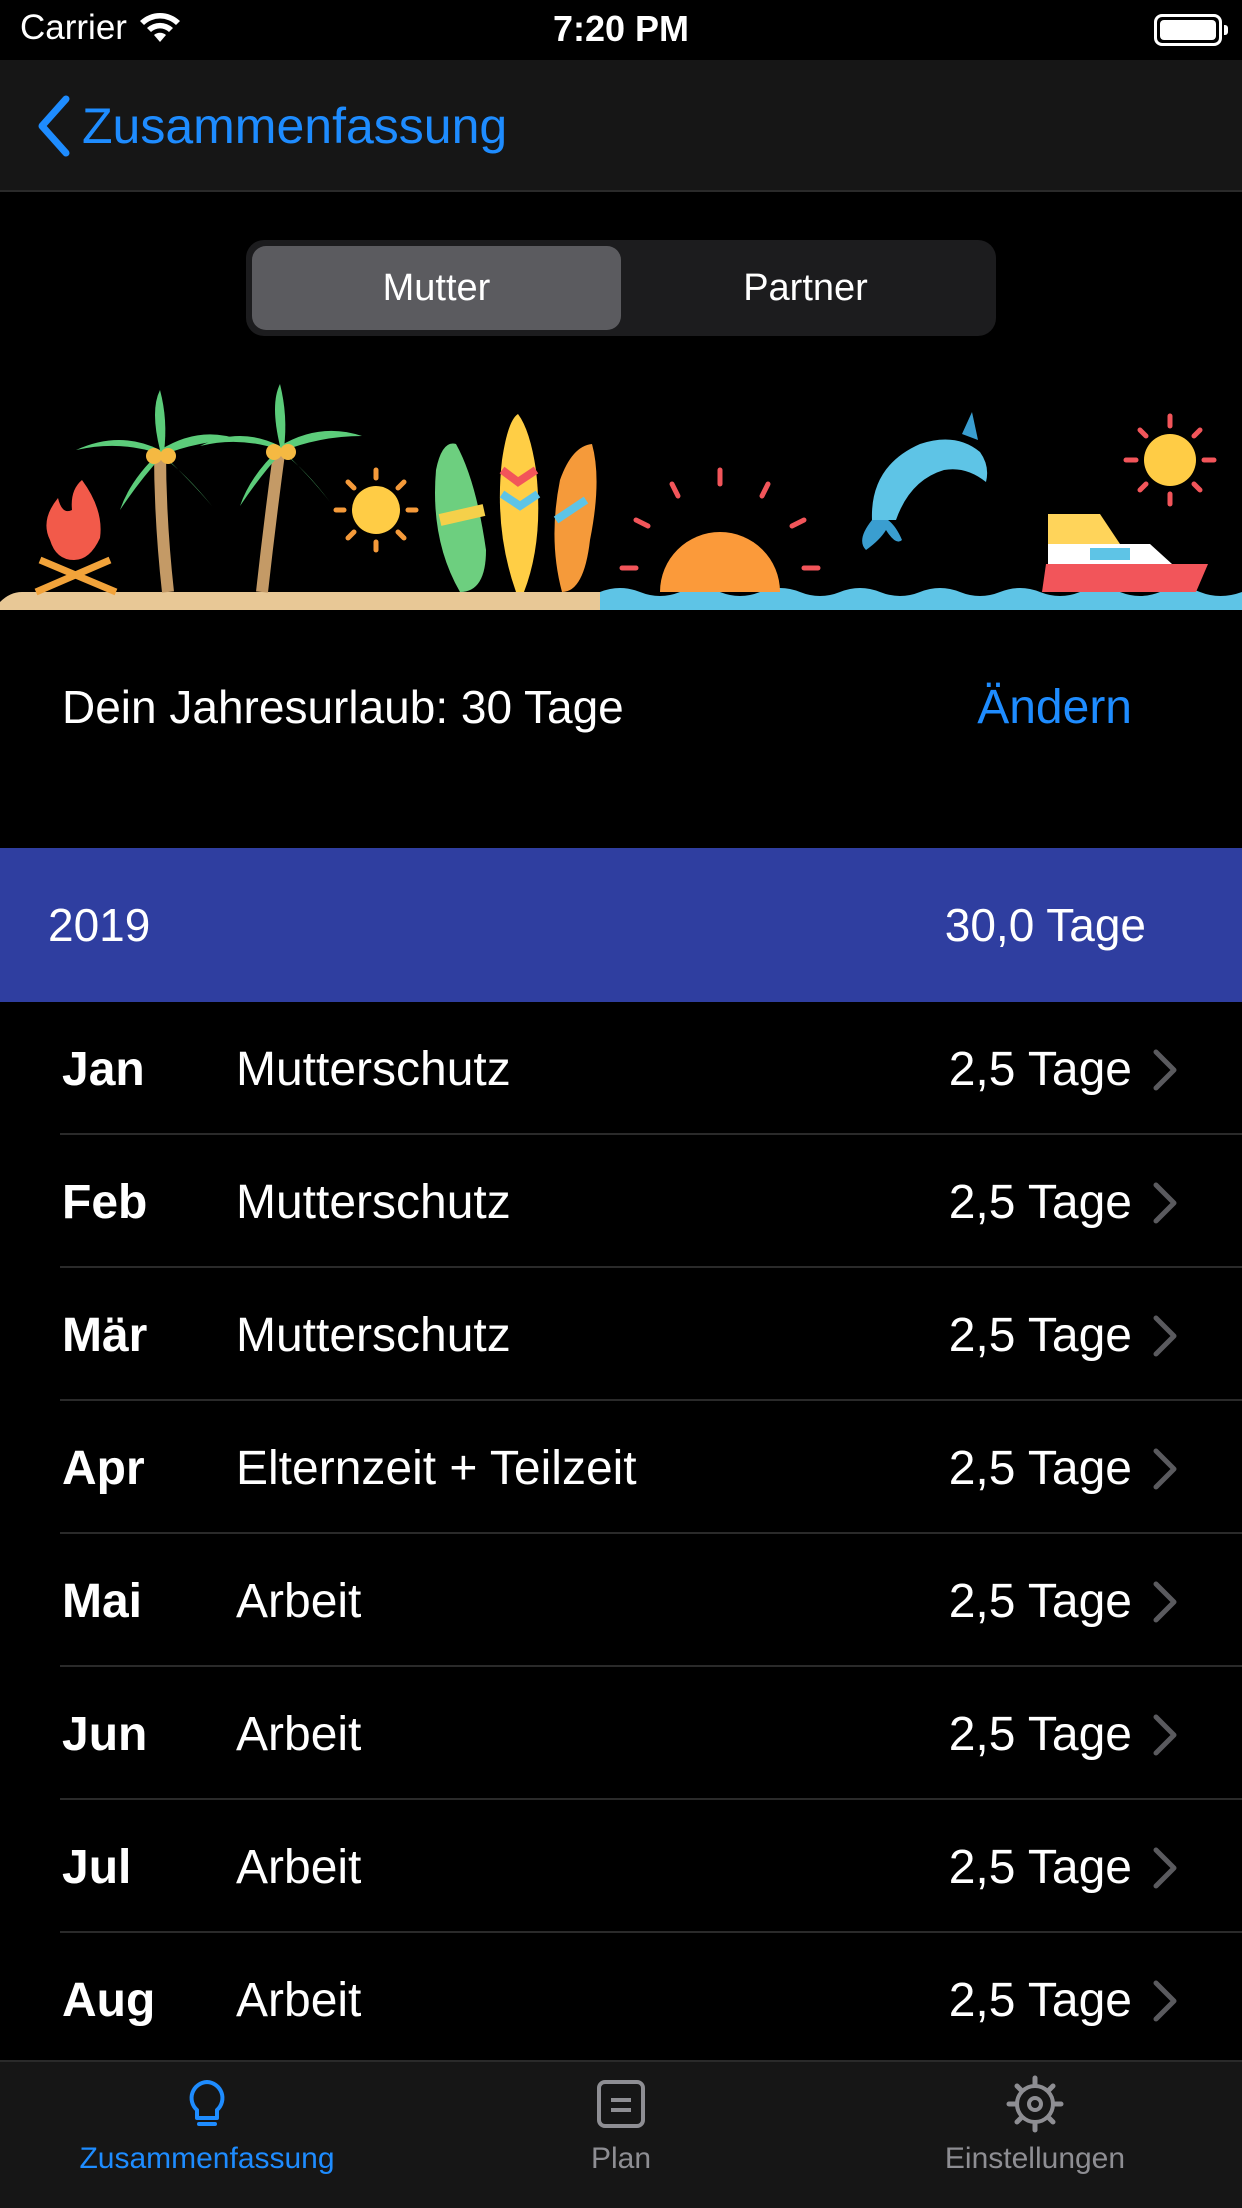 The width and height of the screenshot is (1242, 2208). I want to click on list-item: Jul Arbeit 2,5 Tage, so click(621, 1866).